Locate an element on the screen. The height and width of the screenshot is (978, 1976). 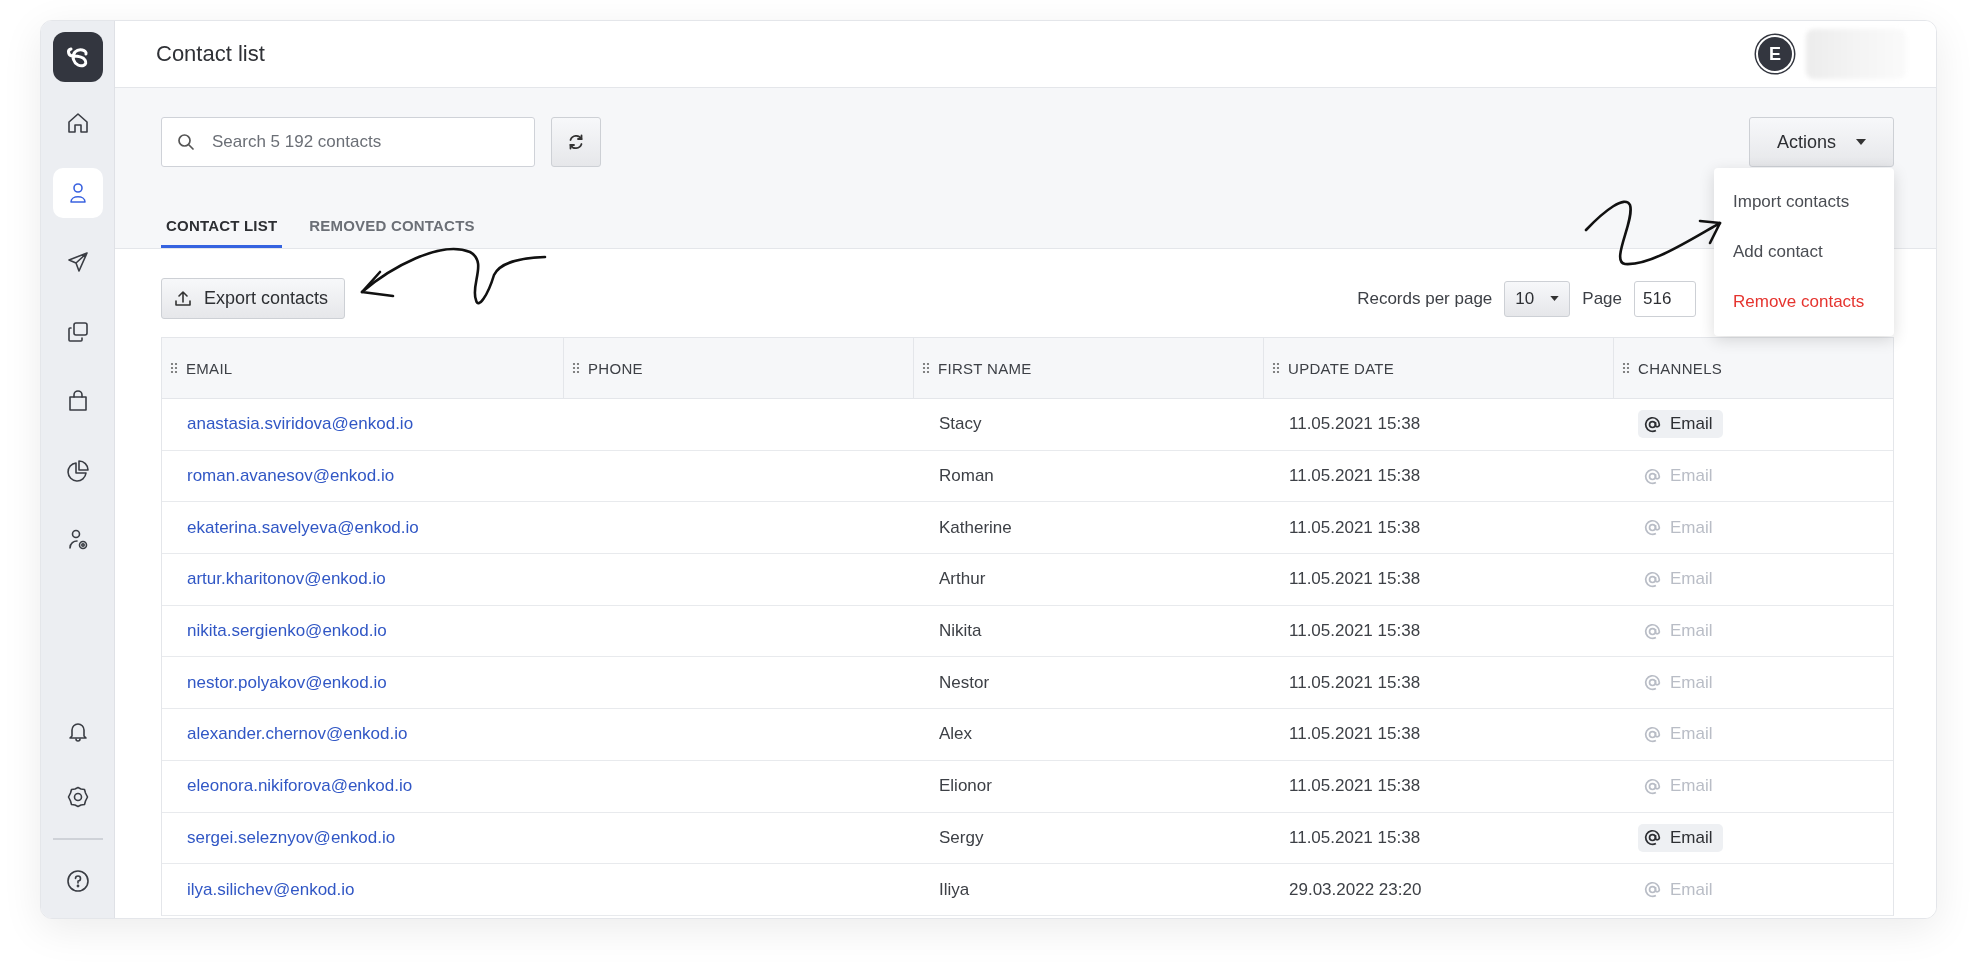
column-title: CHANNELS is located at coordinates (1680, 368).